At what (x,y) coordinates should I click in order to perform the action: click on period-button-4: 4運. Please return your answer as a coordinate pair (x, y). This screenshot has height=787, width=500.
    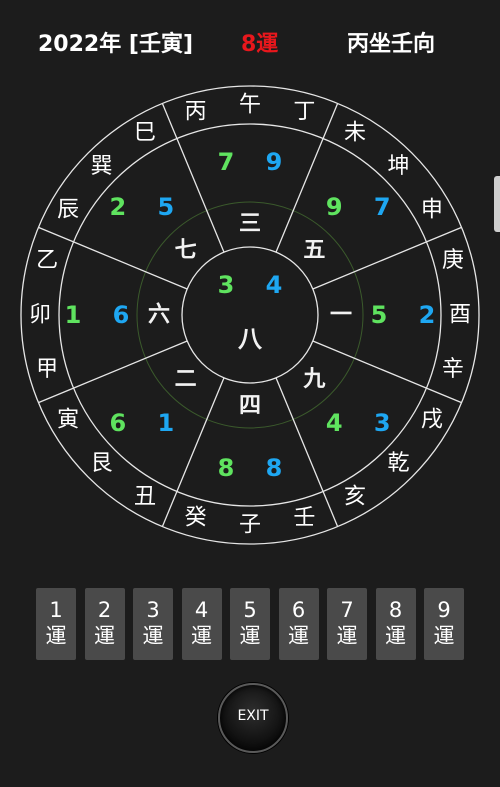
    Looking at the image, I should click on (201, 624).